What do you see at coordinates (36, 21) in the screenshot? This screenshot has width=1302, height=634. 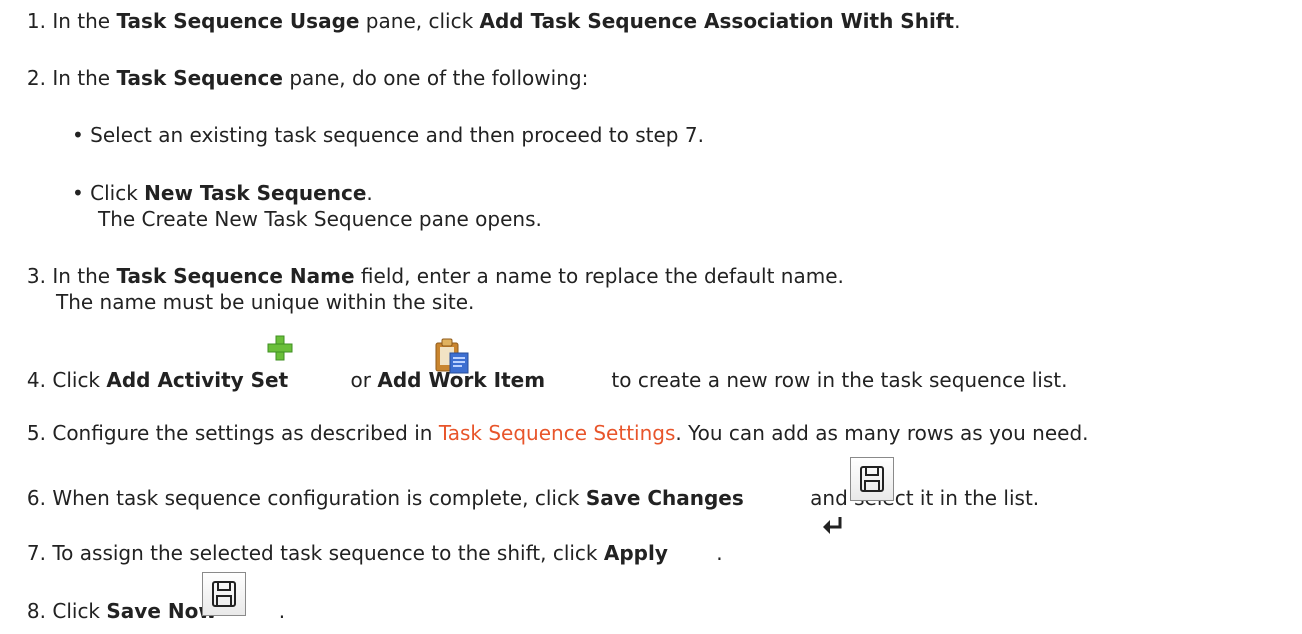 I see `step-number: 1.` at bounding box center [36, 21].